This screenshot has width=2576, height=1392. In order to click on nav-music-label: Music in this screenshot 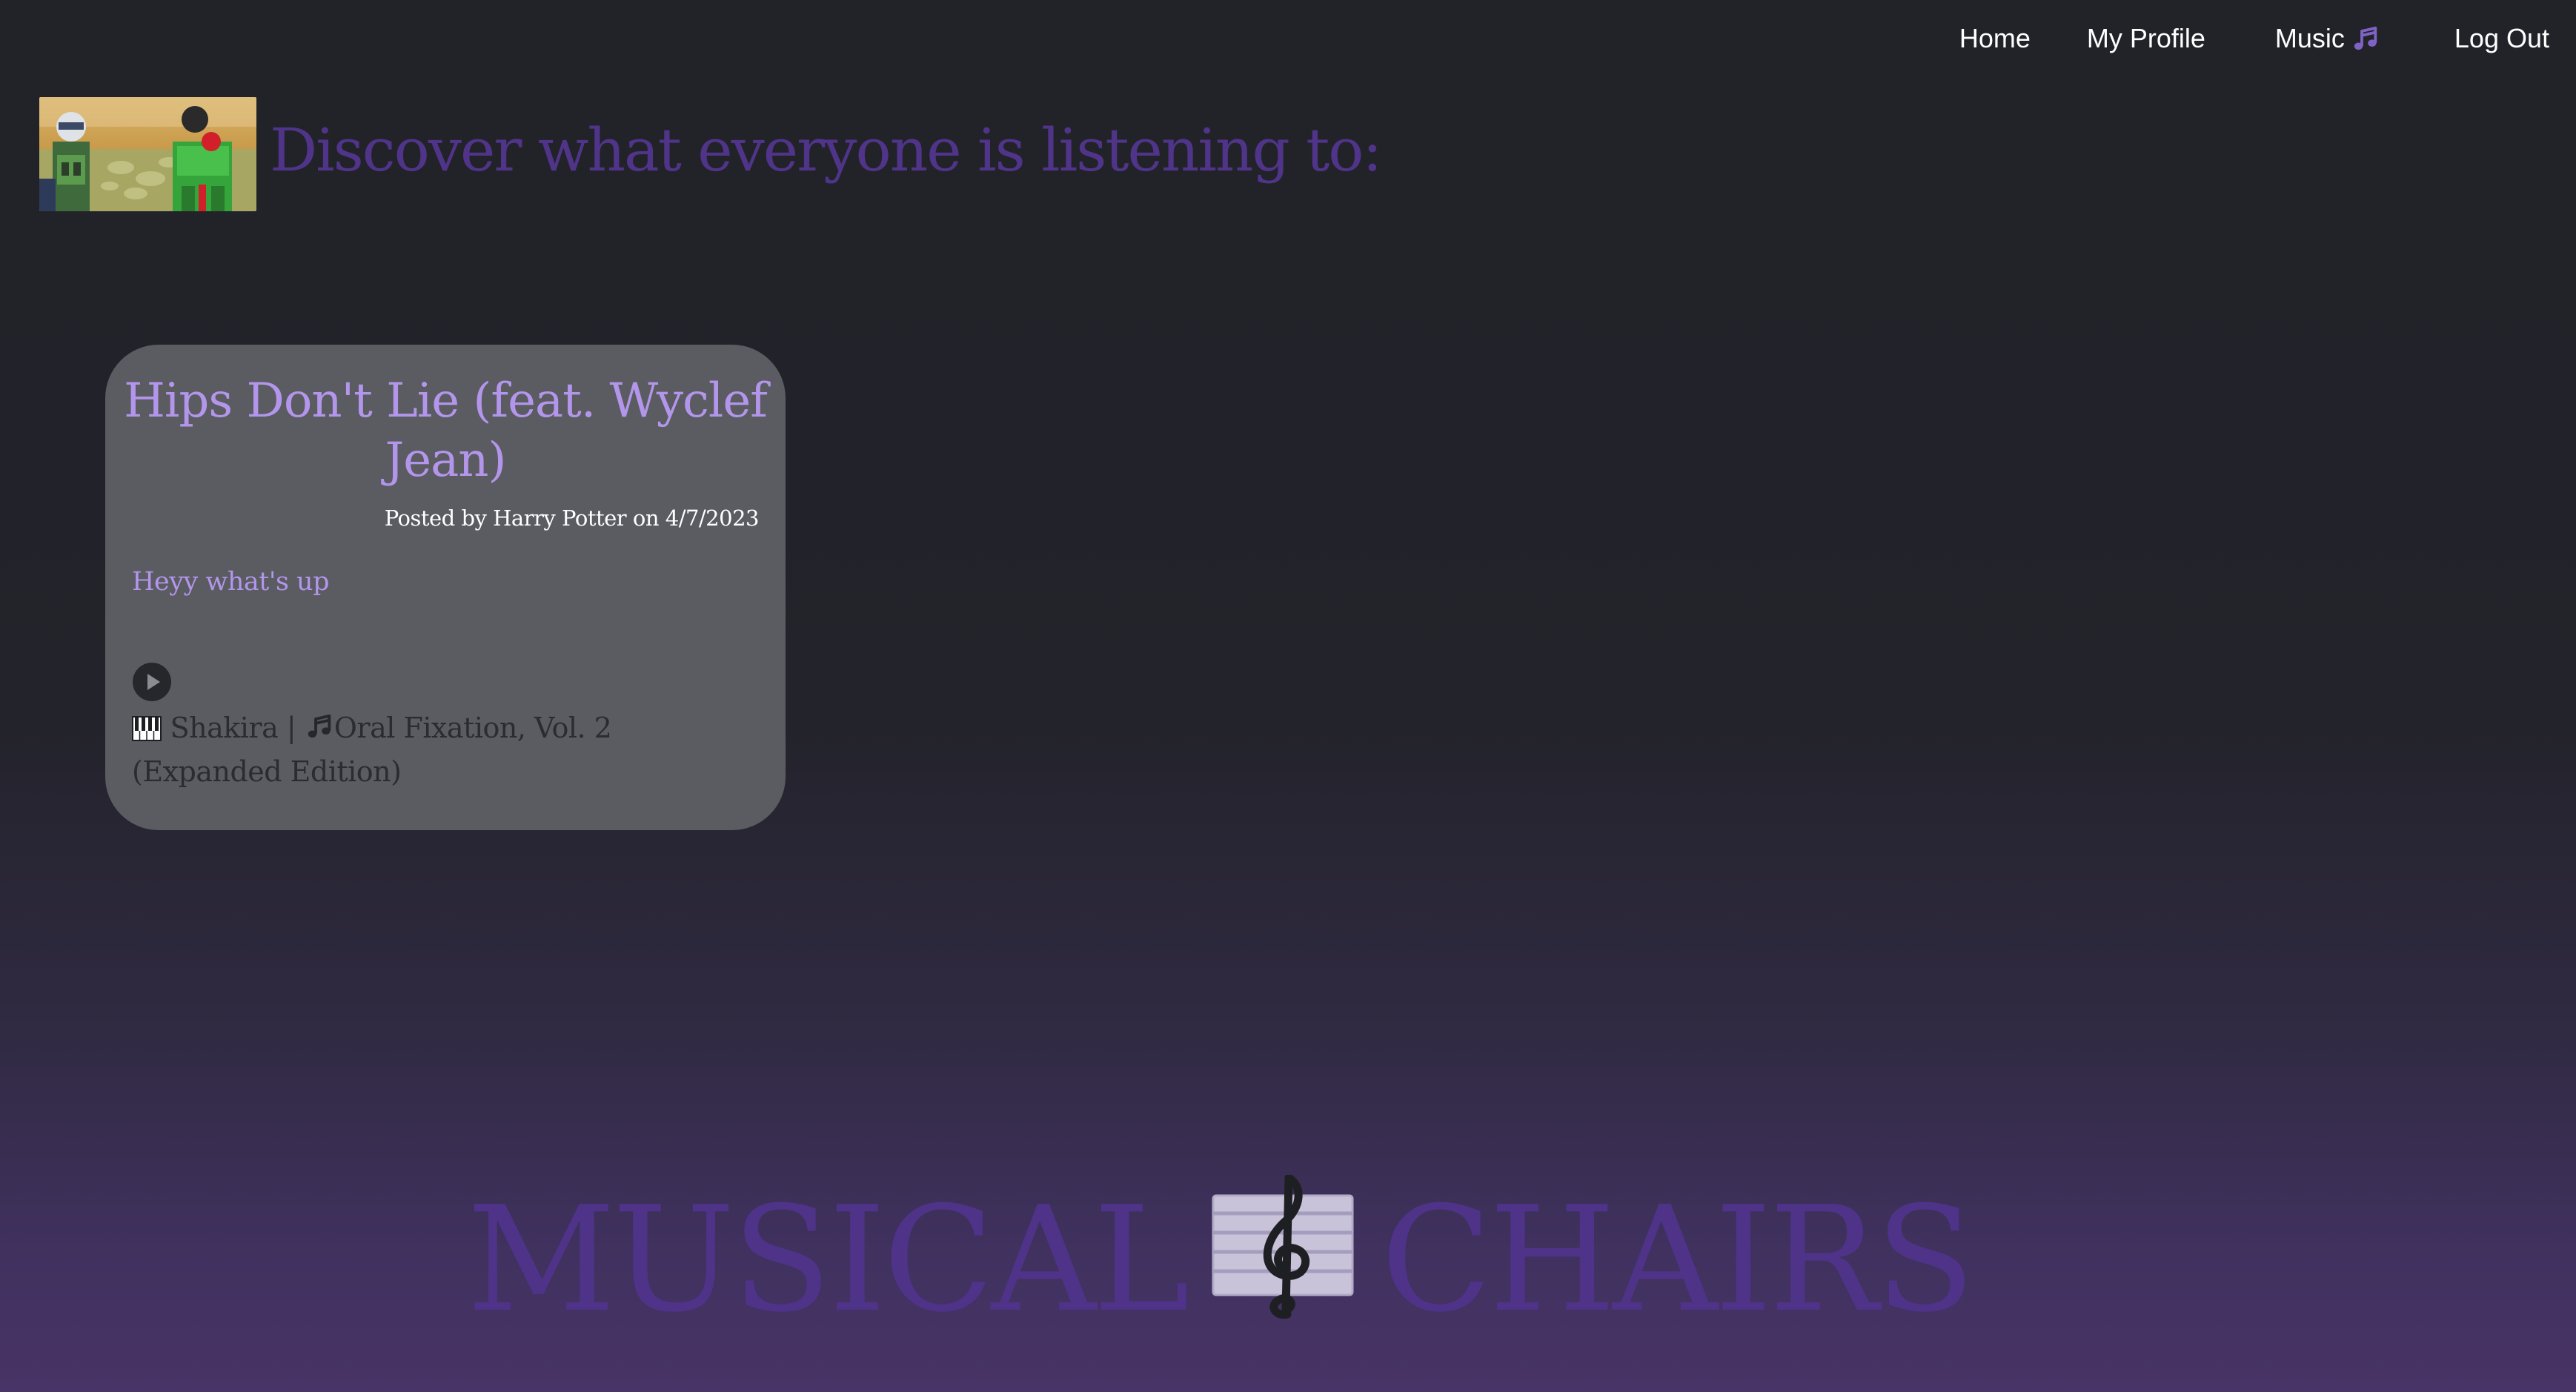, I will do `click(2309, 38)`.